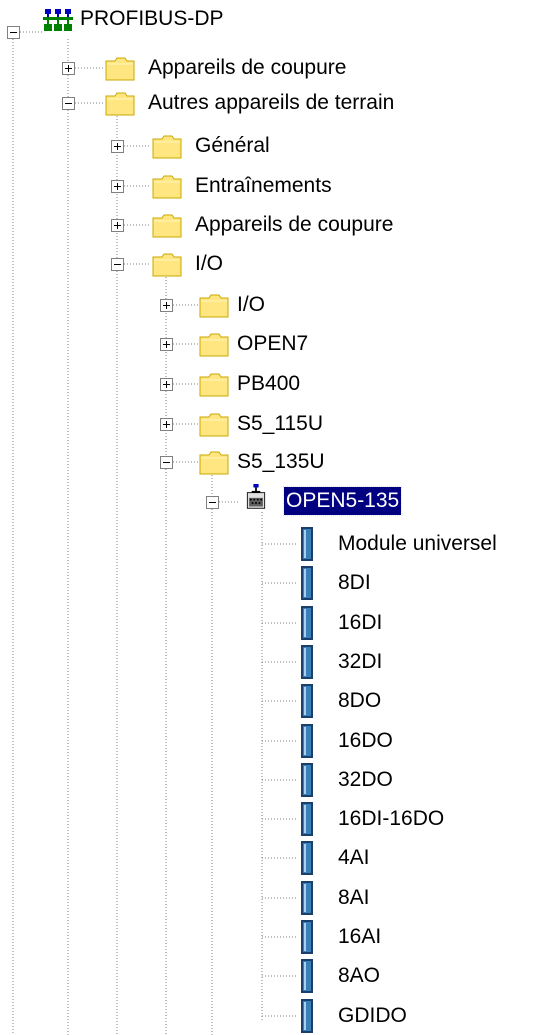  What do you see at coordinates (117, 146) in the screenshot?
I see `expand-button-general` at bounding box center [117, 146].